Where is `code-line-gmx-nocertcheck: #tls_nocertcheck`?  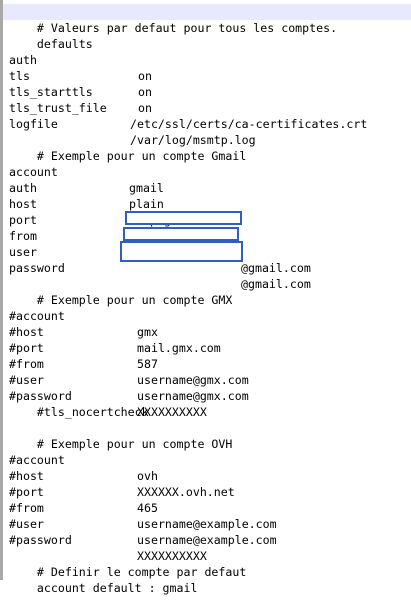
code-line-gmx-nocertcheck: #tls_nocertcheck is located at coordinates (79, 403).